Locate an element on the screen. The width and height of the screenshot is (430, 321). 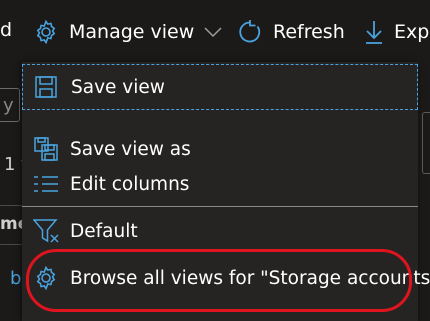
menu-item-default-label: Default is located at coordinates (104, 231).